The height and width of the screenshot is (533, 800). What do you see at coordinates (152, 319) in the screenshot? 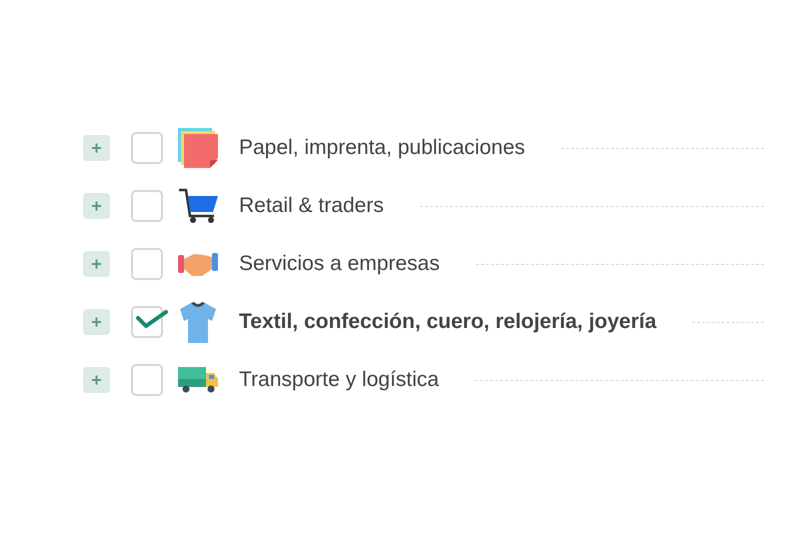
I see `checkmark-icon` at bounding box center [152, 319].